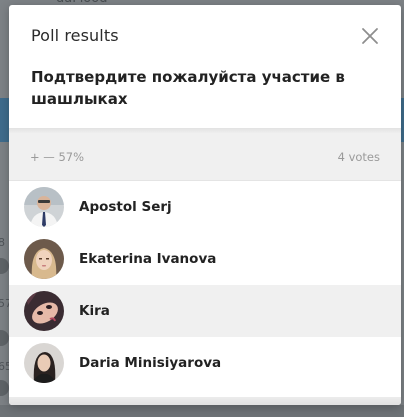 The image size is (404, 417). What do you see at coordinates (148, 259) in the screenshot?
I see `voter-name: Ekaterina Ivanova` at bounding box center [148, 259].